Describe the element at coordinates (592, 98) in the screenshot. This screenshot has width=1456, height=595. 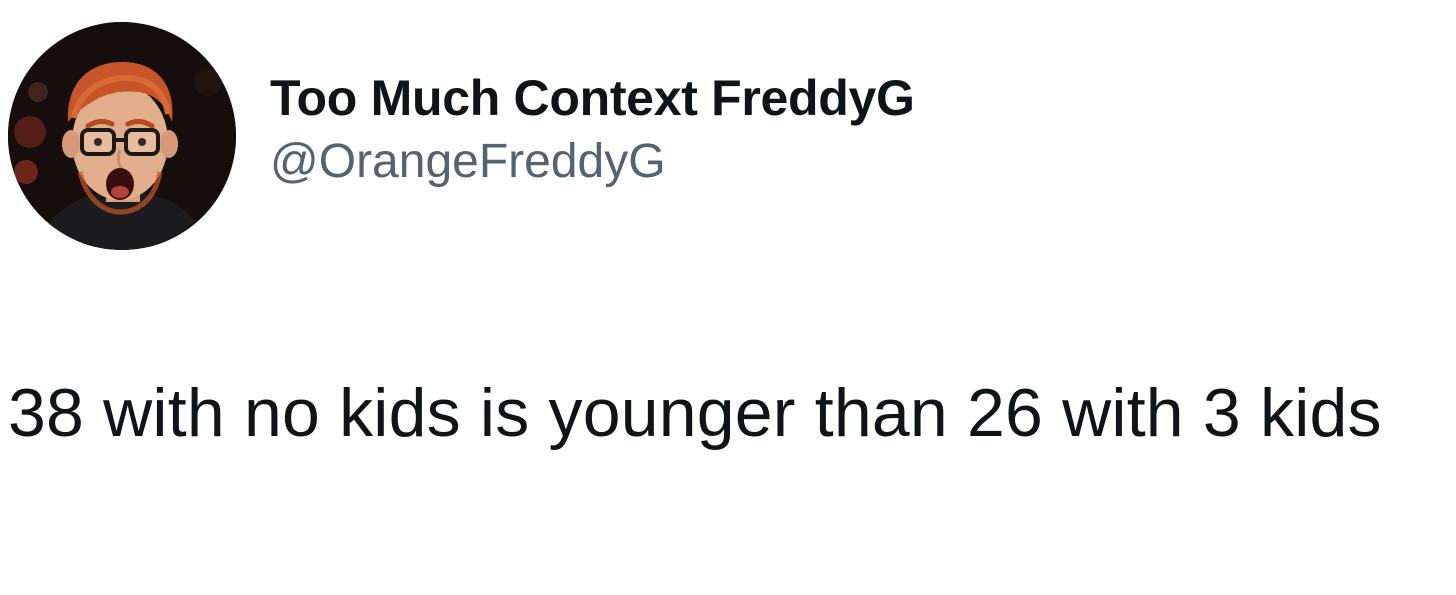
I see `author-display-name: Too Much Context FreddyG` at that location.